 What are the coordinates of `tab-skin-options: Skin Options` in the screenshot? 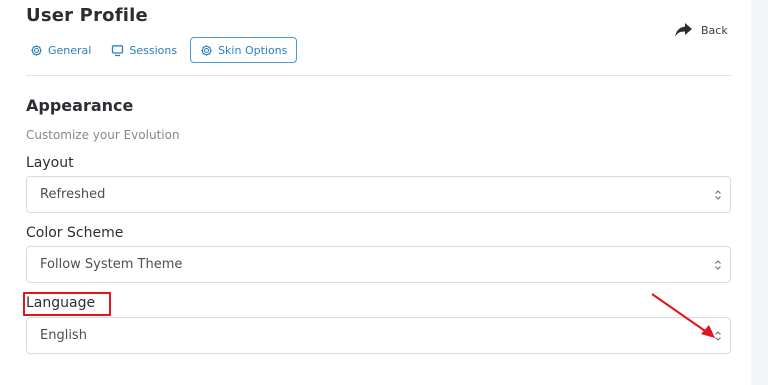 It's located at (244, 50).